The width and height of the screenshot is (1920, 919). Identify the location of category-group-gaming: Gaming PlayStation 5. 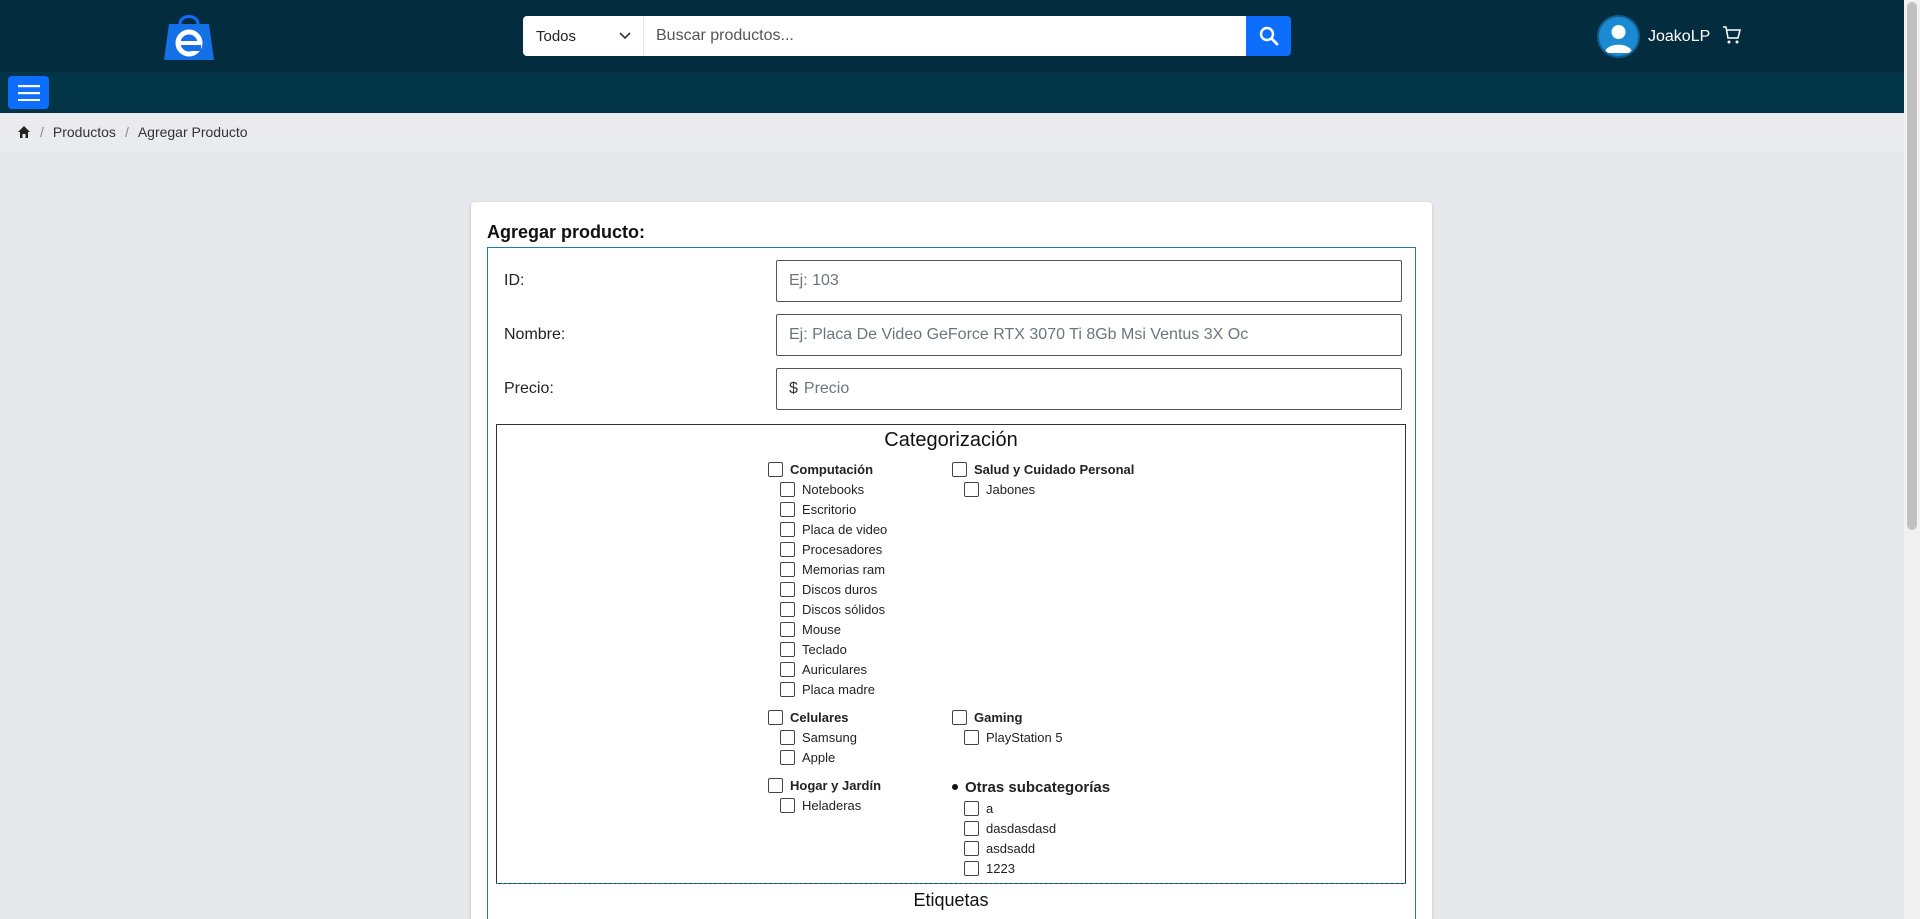
(1007, 727).